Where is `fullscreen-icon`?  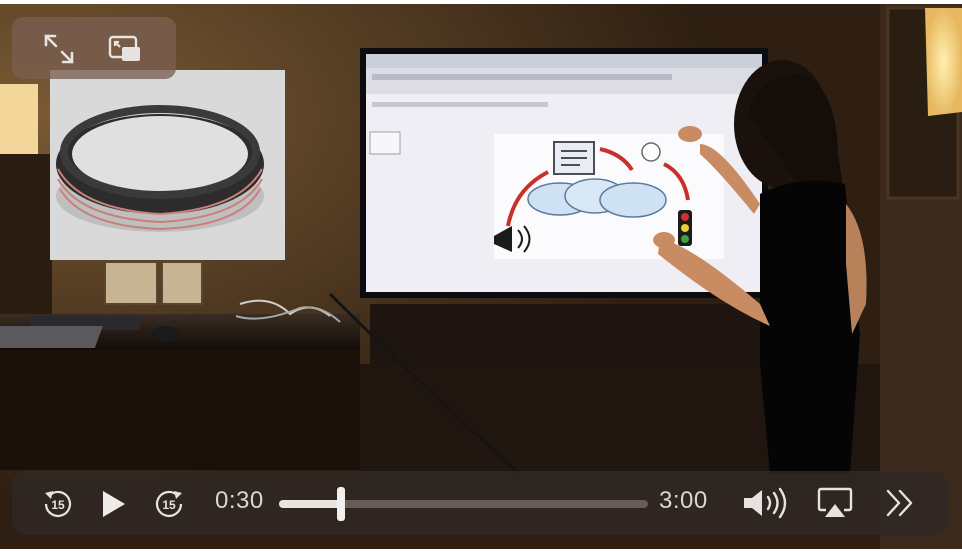
fullscreen-icon is located at coordinates (59, 49).